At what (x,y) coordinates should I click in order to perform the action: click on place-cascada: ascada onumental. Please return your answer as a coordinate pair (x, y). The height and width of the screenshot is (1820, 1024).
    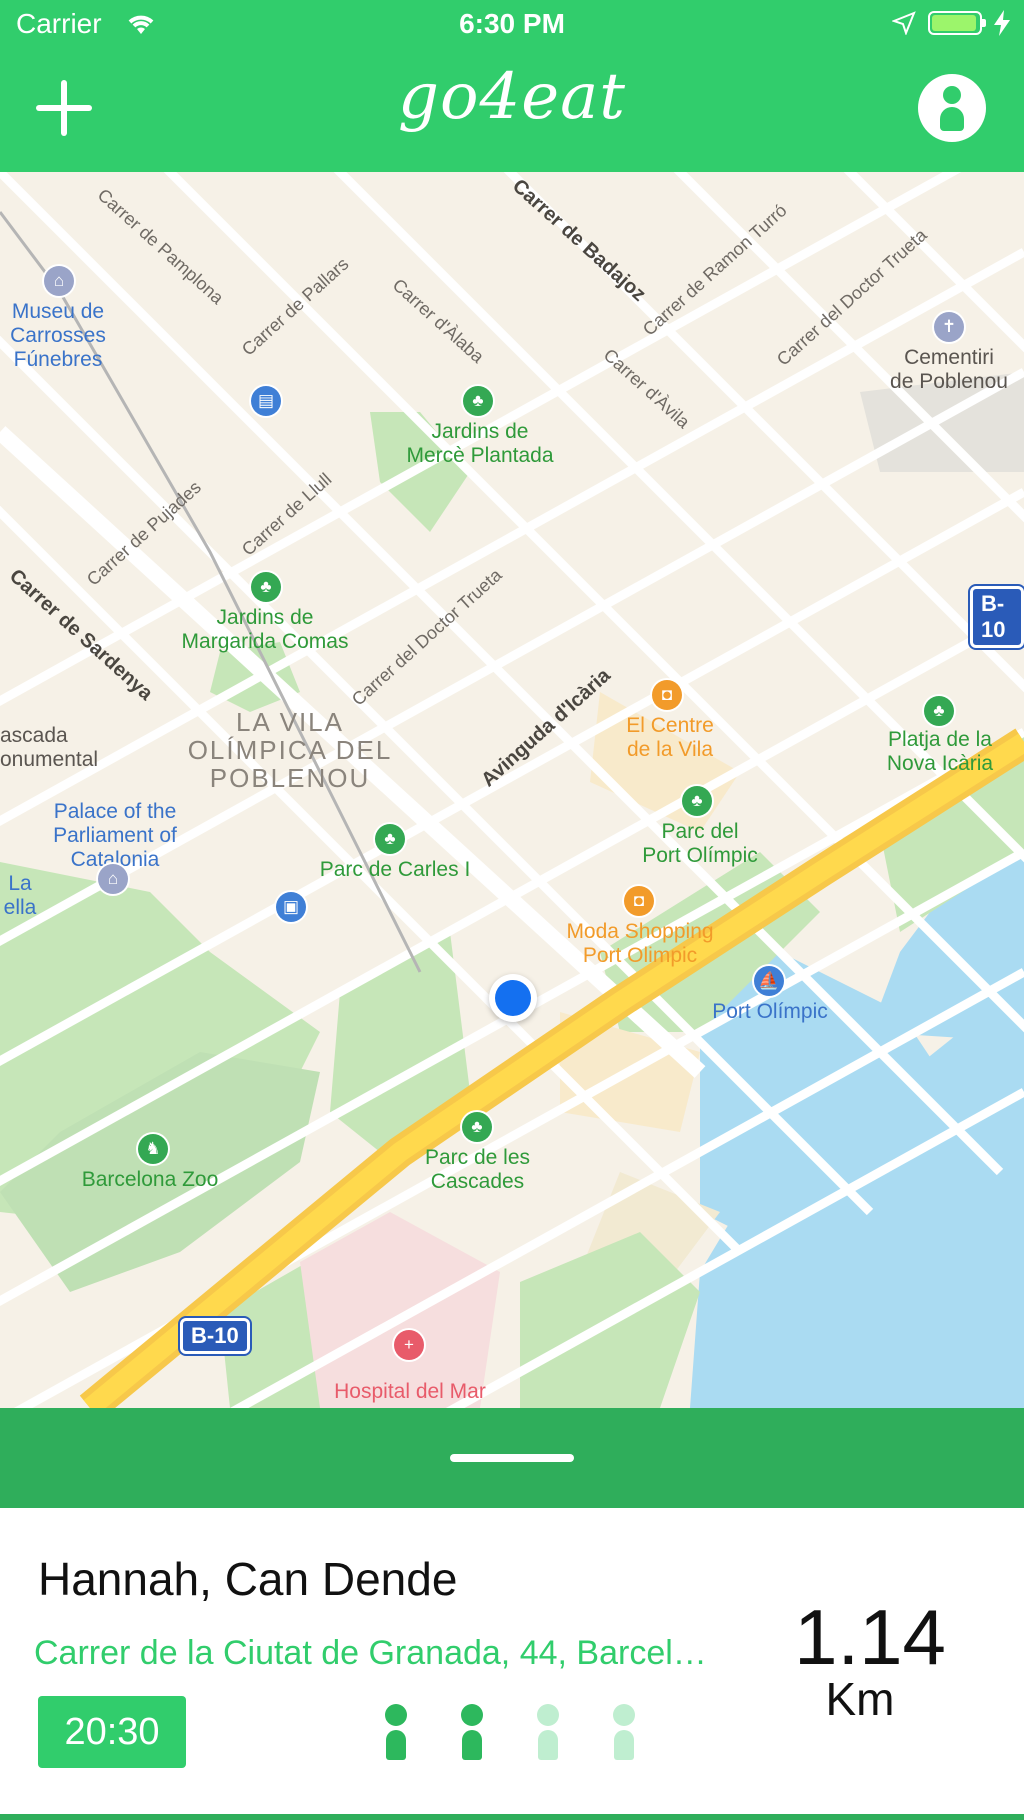
    Looking at the image, I should click on (50, 748).